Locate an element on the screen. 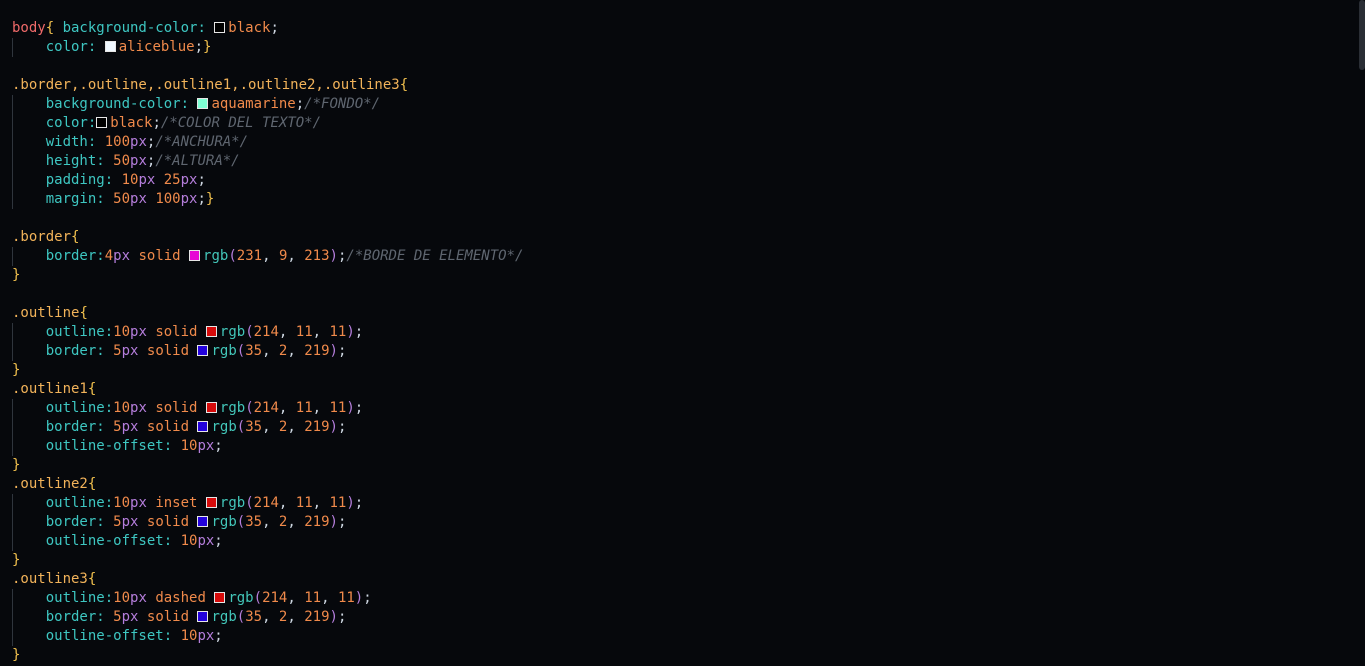 The image size is (1365, 666). code-line: color: aliceblue;} is located at coordinates (112, 47).